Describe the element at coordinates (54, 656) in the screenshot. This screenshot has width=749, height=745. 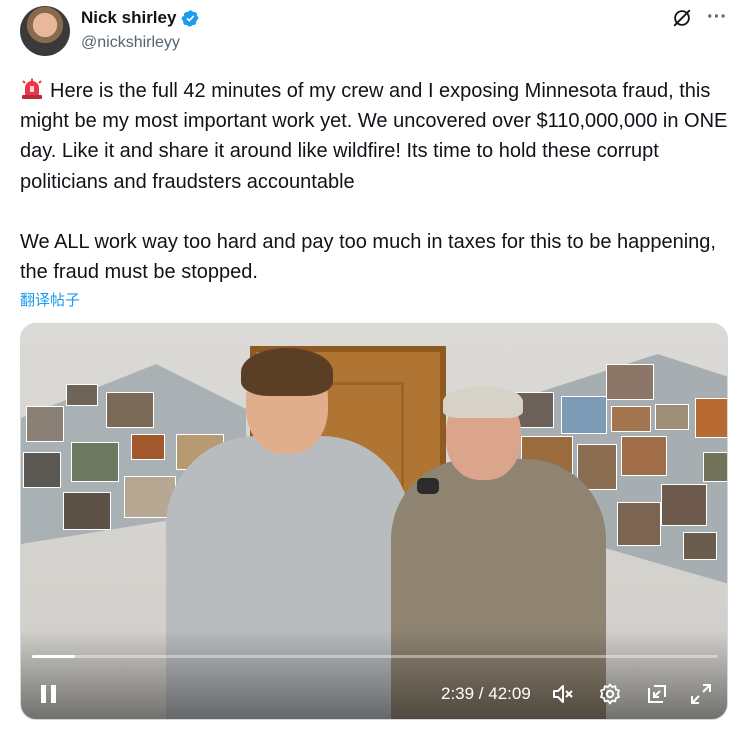
I see `video-progress-fill` at that location.